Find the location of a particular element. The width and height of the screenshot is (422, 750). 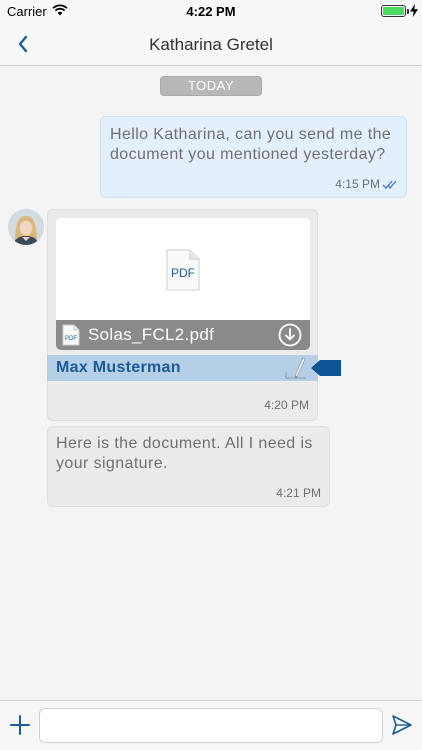

pdf-icon-label: PDF is located at coordinates (71, 339).